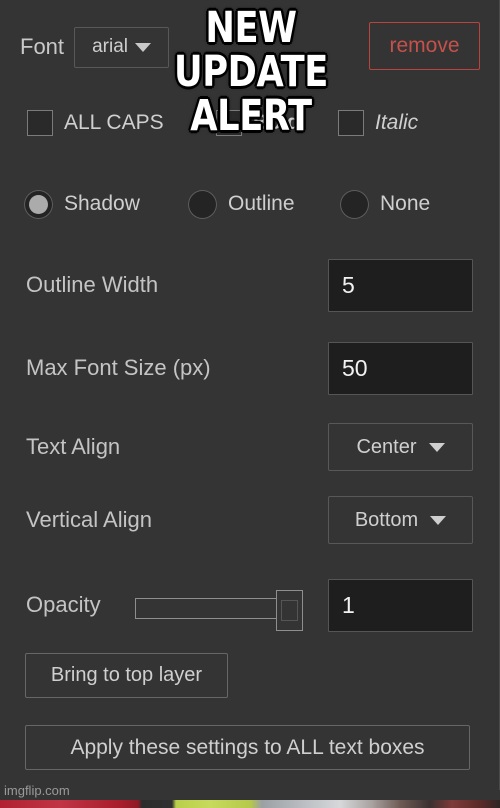  I want to click on checkbox-bold-box, so click(229, 123).